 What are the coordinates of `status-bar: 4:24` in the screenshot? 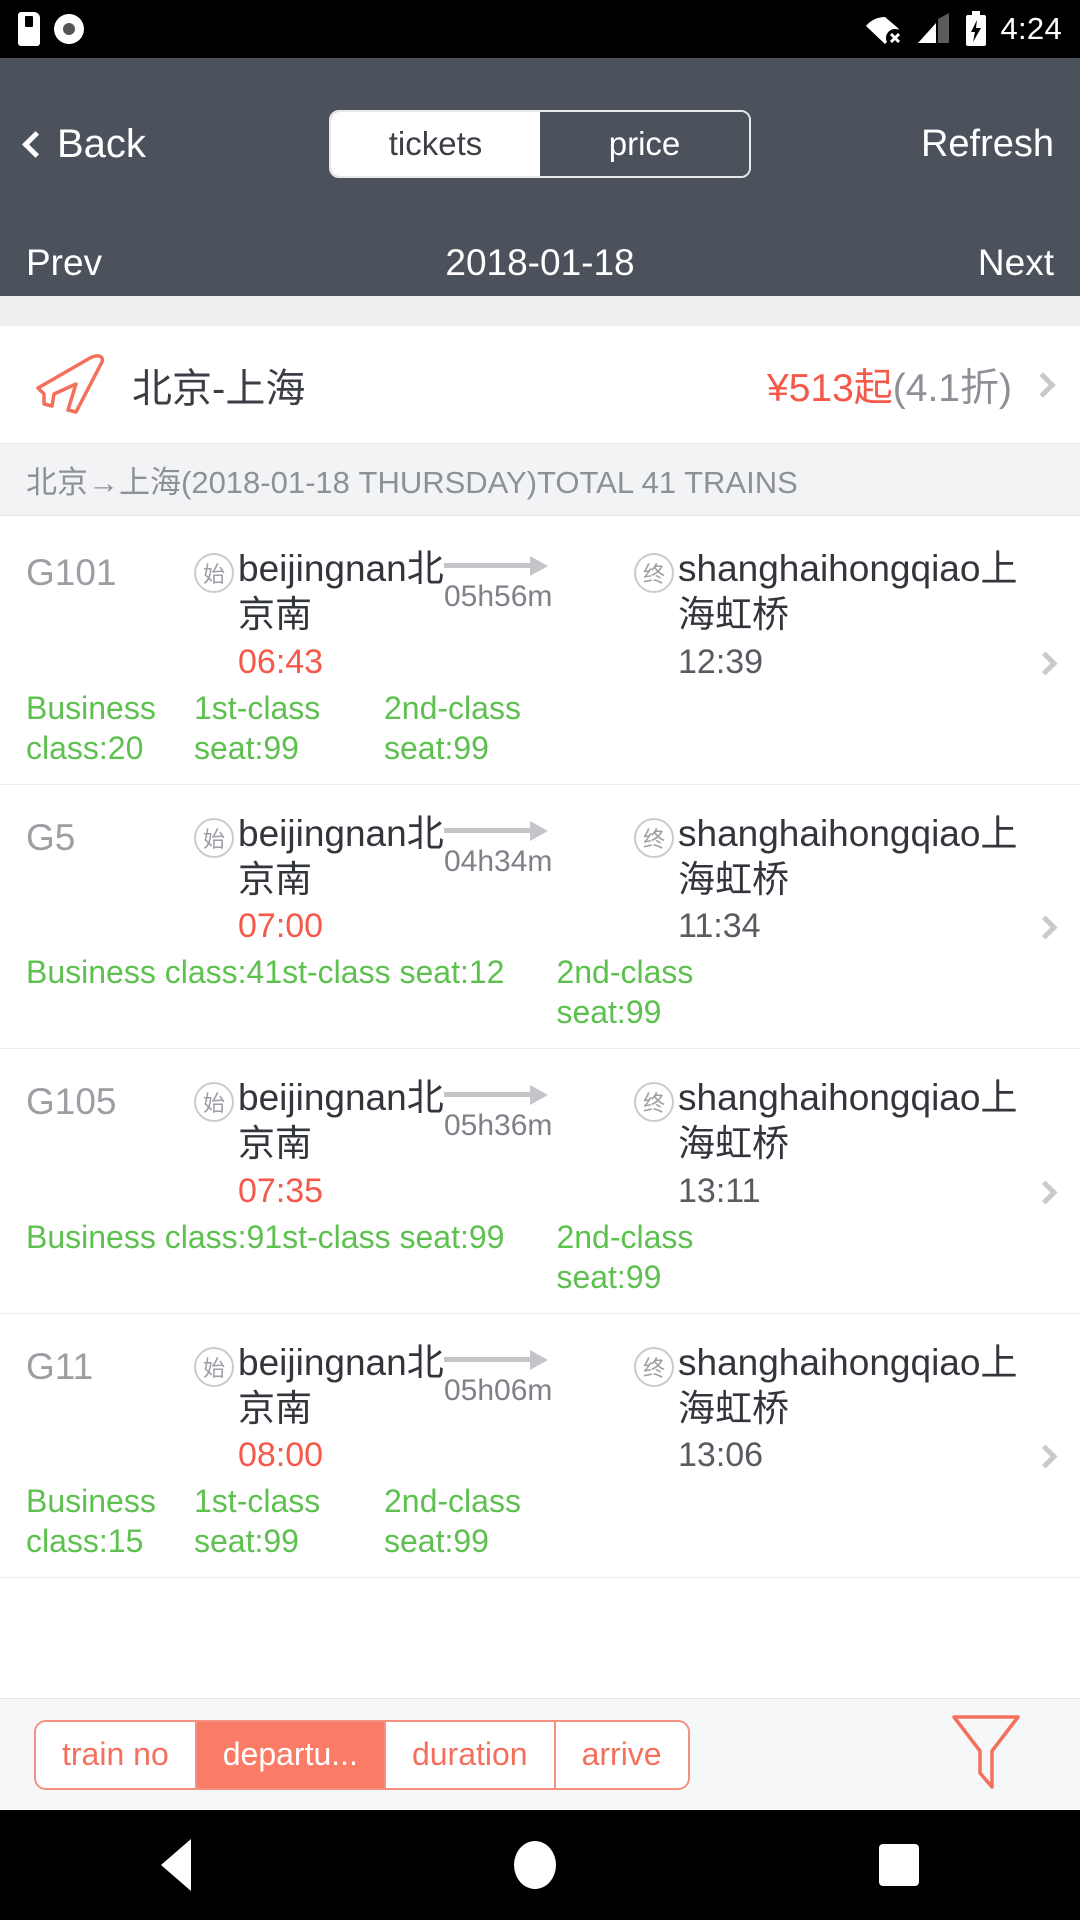 It's located at (540, 29).